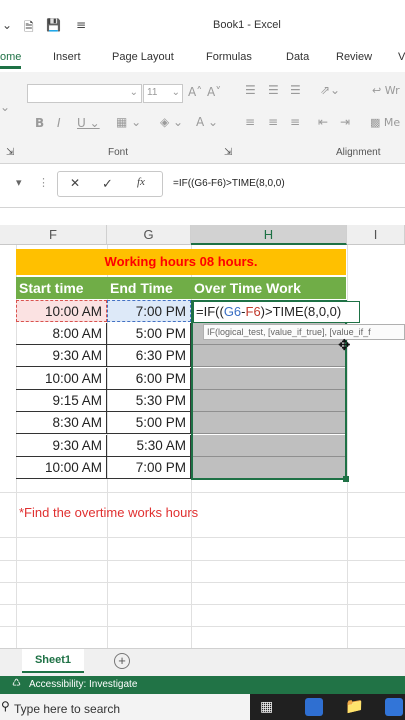 The width and height of the screenshot is (405, 720). I want to click on font-name-select: ⌄, so click(84, 93).